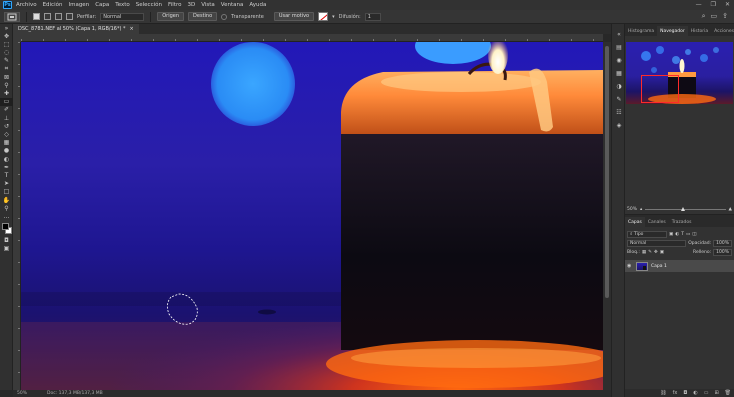 This screenshot has width=734, height=397. I want to click on patch-tool-preset, so click(12, 16).